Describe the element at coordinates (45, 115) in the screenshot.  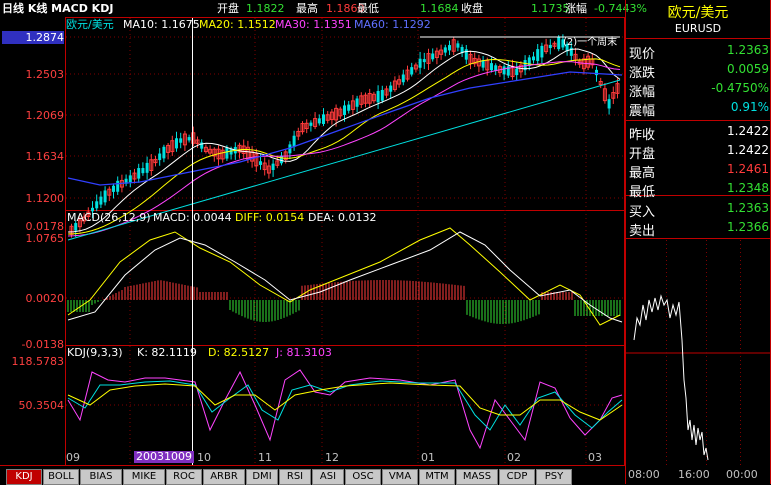
I see `price-axis-label: 1.2069` at that location.